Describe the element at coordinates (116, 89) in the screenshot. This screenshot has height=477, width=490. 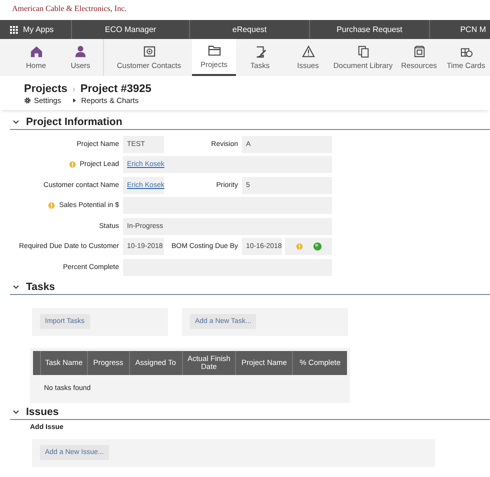
I see `page-title: Project #3925` at that location.